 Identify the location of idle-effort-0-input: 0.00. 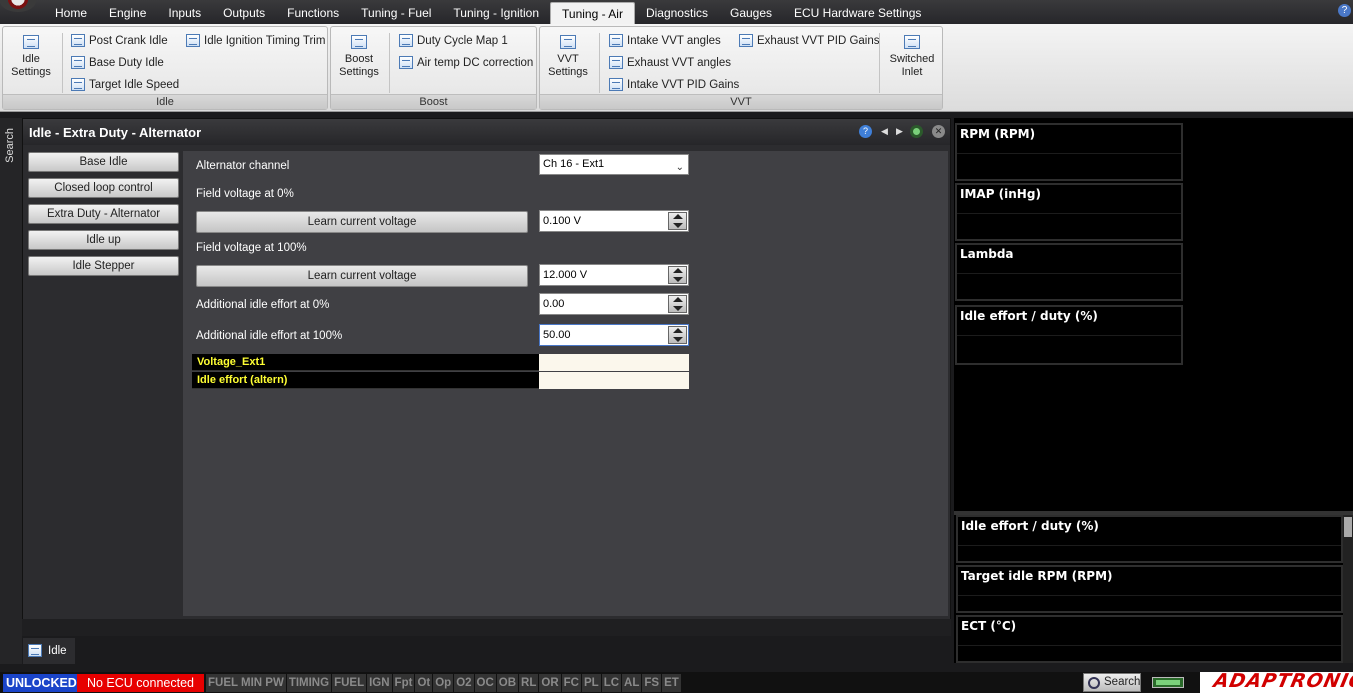
(614, 304).